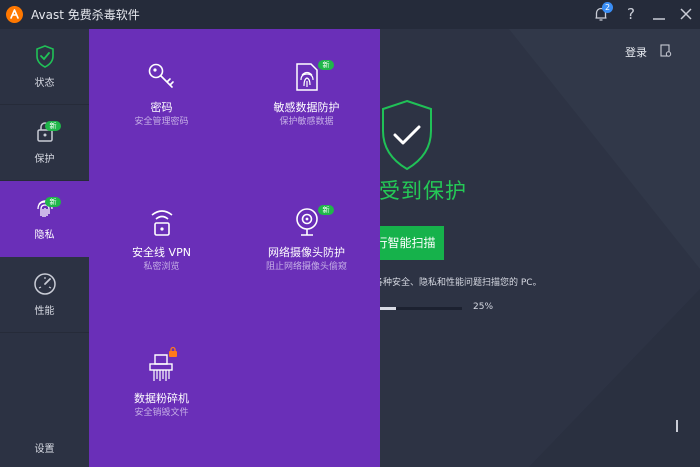 The width and height of the screenshot is (700, 467). What do you see at coordinates (666, 51) in the screenshot?
I see `license-icon` at bounding box center [666, 51].